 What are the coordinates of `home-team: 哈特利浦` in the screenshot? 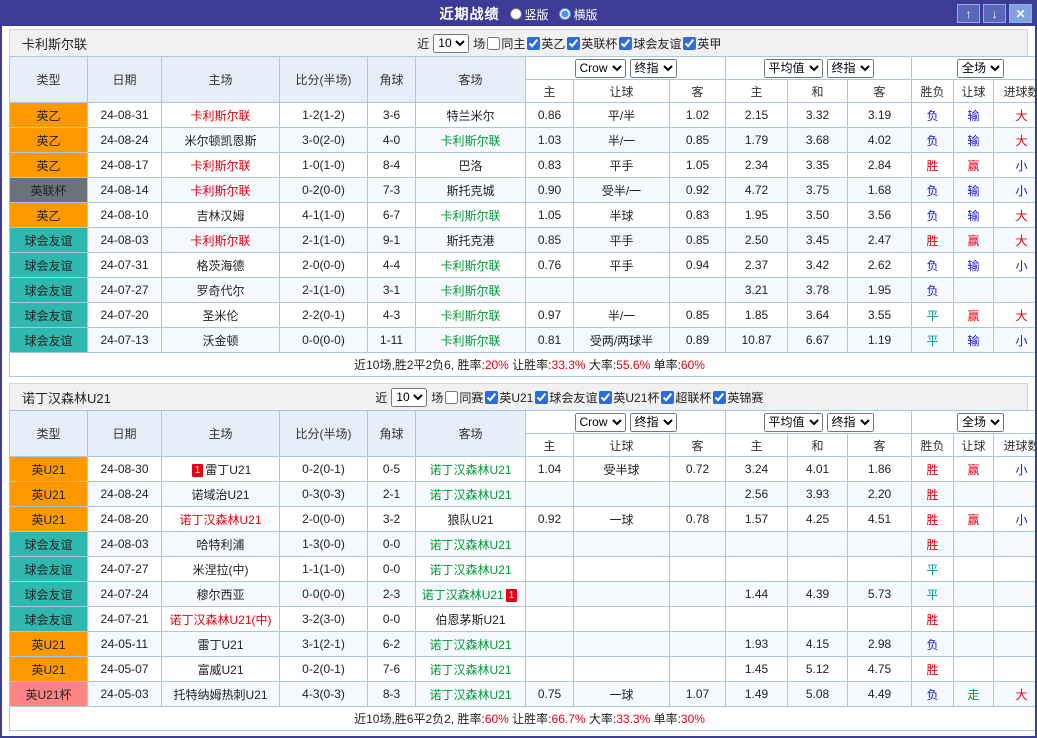 It's located at (220, 544).